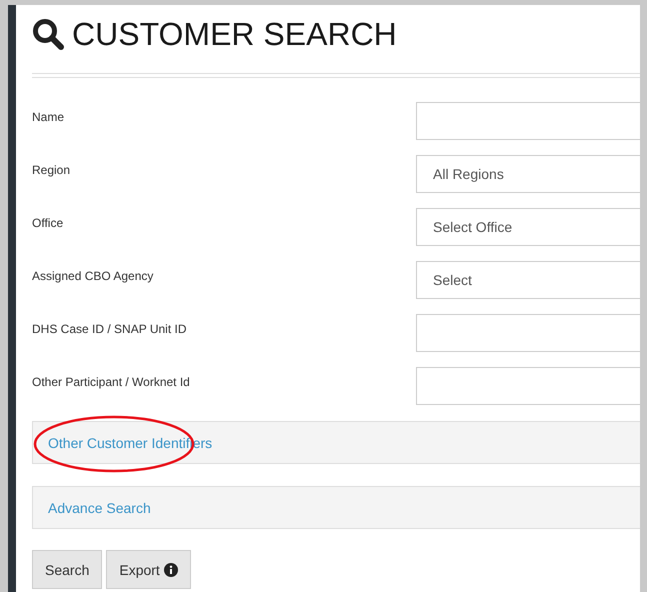  What do you see at coordinates (48, 223) in the screenshot?
I see `field-label: Office` at bounding box center [48, 223].